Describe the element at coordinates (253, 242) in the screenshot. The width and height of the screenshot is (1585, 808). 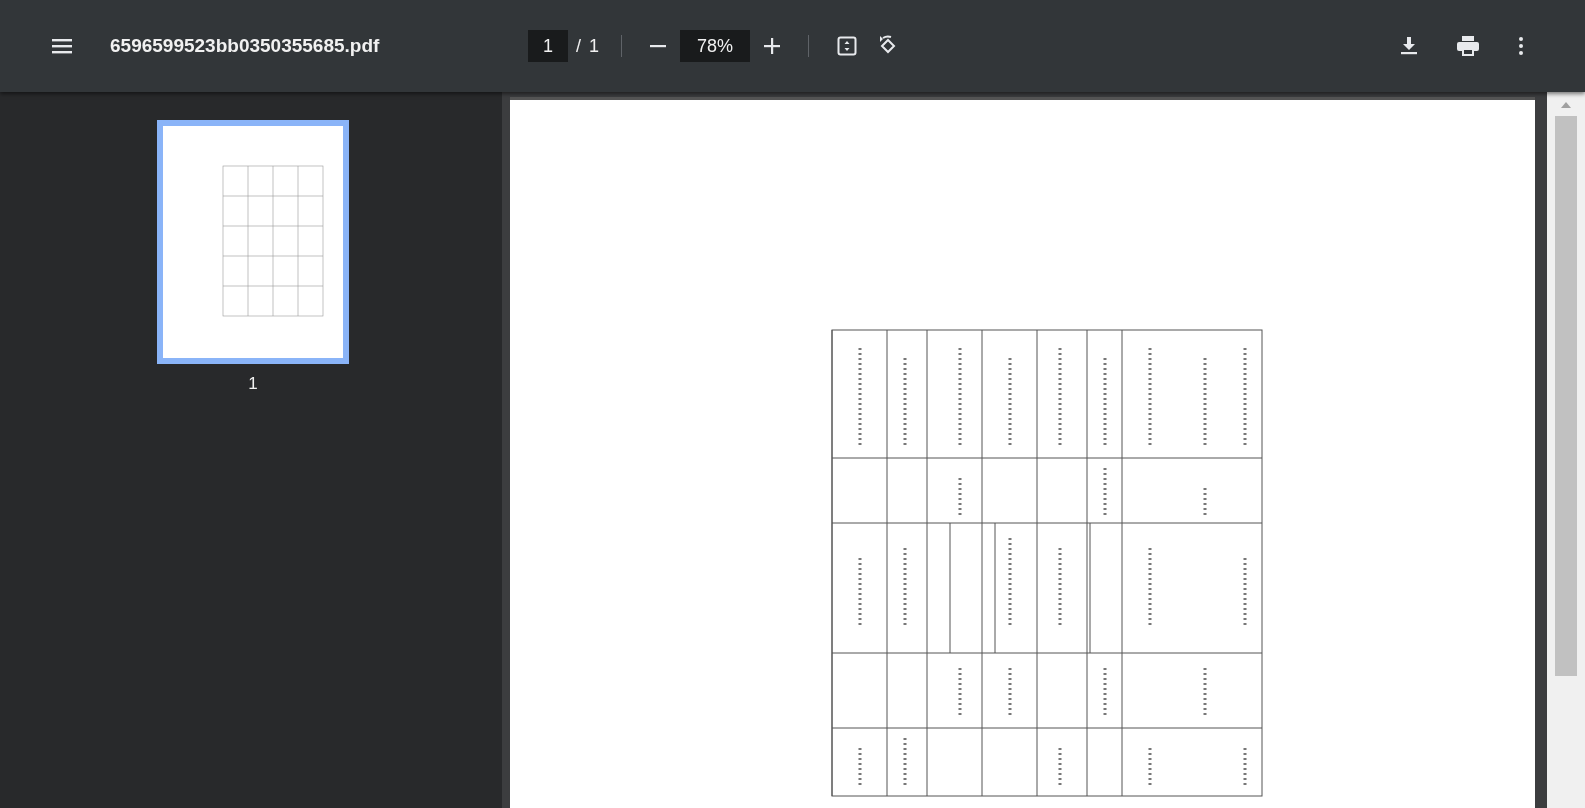
I see `page-thumbnail` at that location.